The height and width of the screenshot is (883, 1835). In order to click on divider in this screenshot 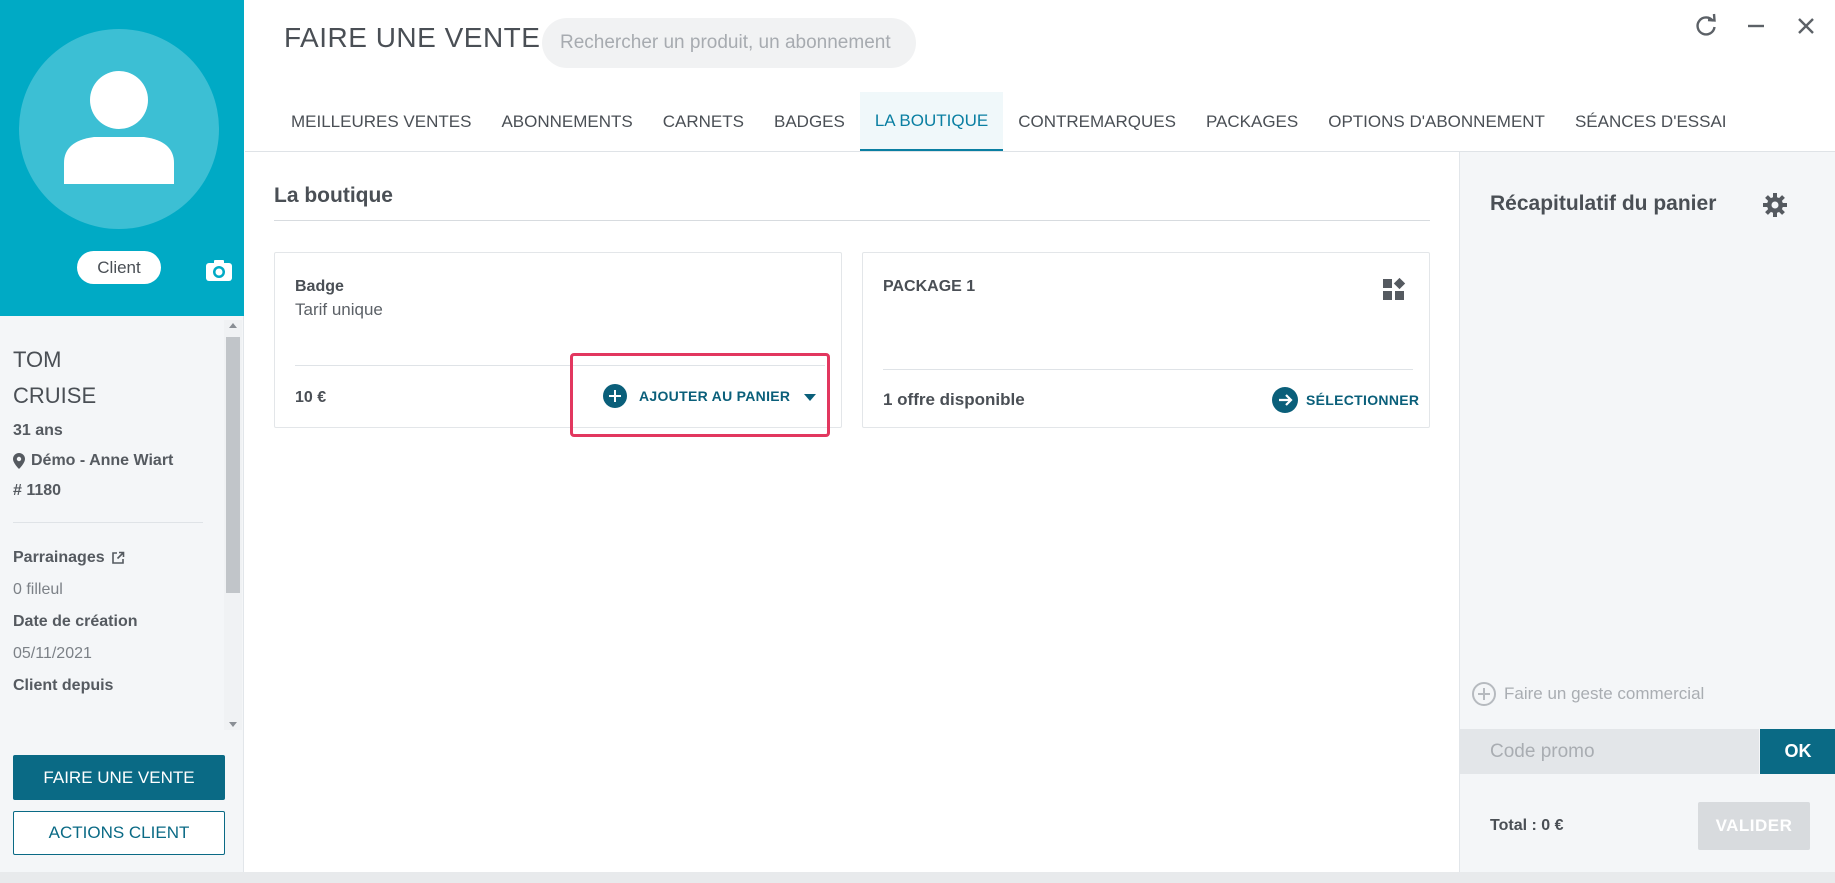, I will do `click(108, 522)`.